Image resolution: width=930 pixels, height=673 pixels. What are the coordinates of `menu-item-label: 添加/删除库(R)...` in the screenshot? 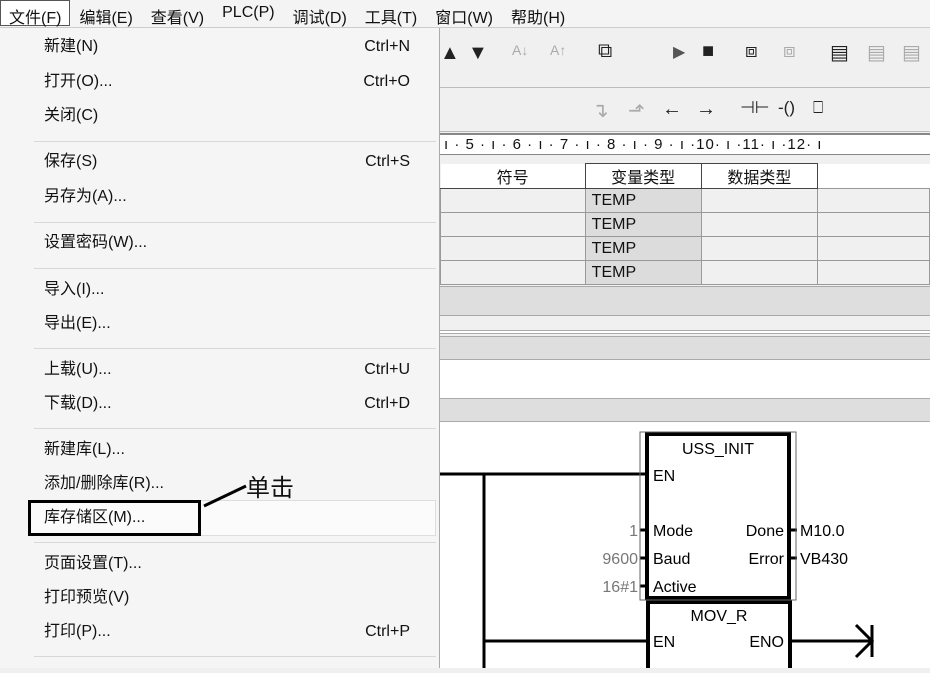 It's located at (104, 483).